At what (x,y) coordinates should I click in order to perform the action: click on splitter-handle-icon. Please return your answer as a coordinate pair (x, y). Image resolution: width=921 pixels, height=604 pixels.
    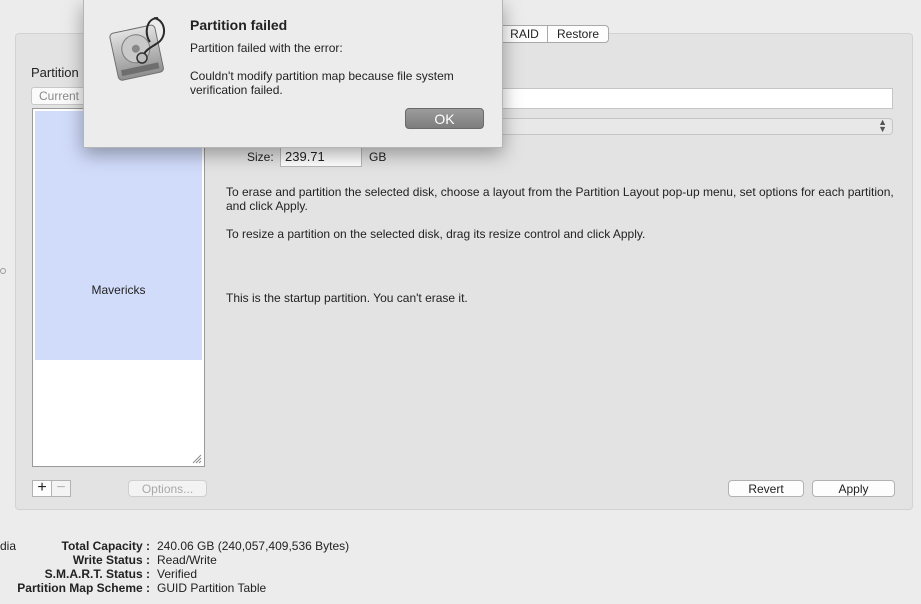
    Looking at the image, I should click on (3, 271).